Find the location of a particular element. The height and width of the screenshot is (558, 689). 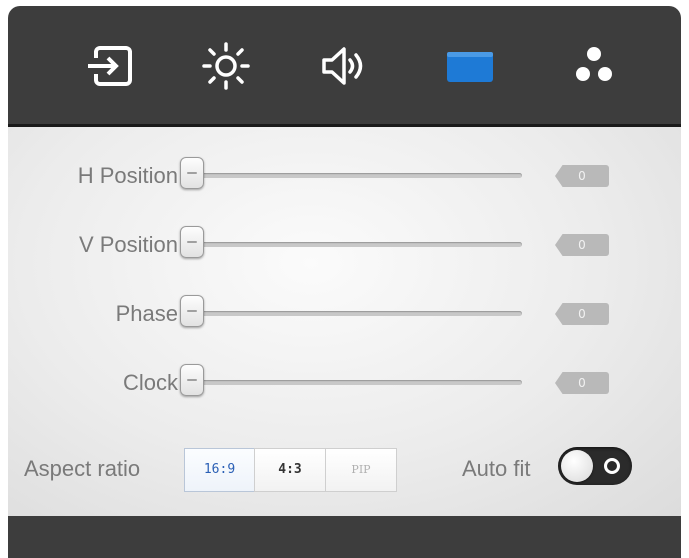

v-position-value: 0 is located at coordinates (582, 245).